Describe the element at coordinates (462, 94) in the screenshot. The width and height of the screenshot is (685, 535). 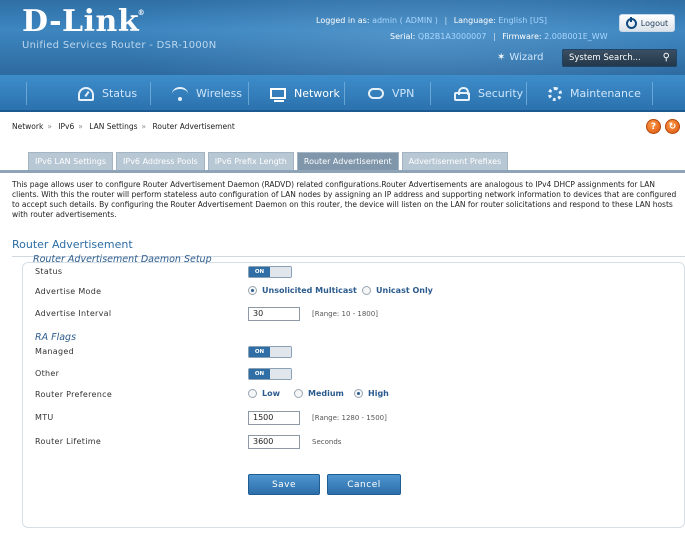
I see `lock-icon` at that location.